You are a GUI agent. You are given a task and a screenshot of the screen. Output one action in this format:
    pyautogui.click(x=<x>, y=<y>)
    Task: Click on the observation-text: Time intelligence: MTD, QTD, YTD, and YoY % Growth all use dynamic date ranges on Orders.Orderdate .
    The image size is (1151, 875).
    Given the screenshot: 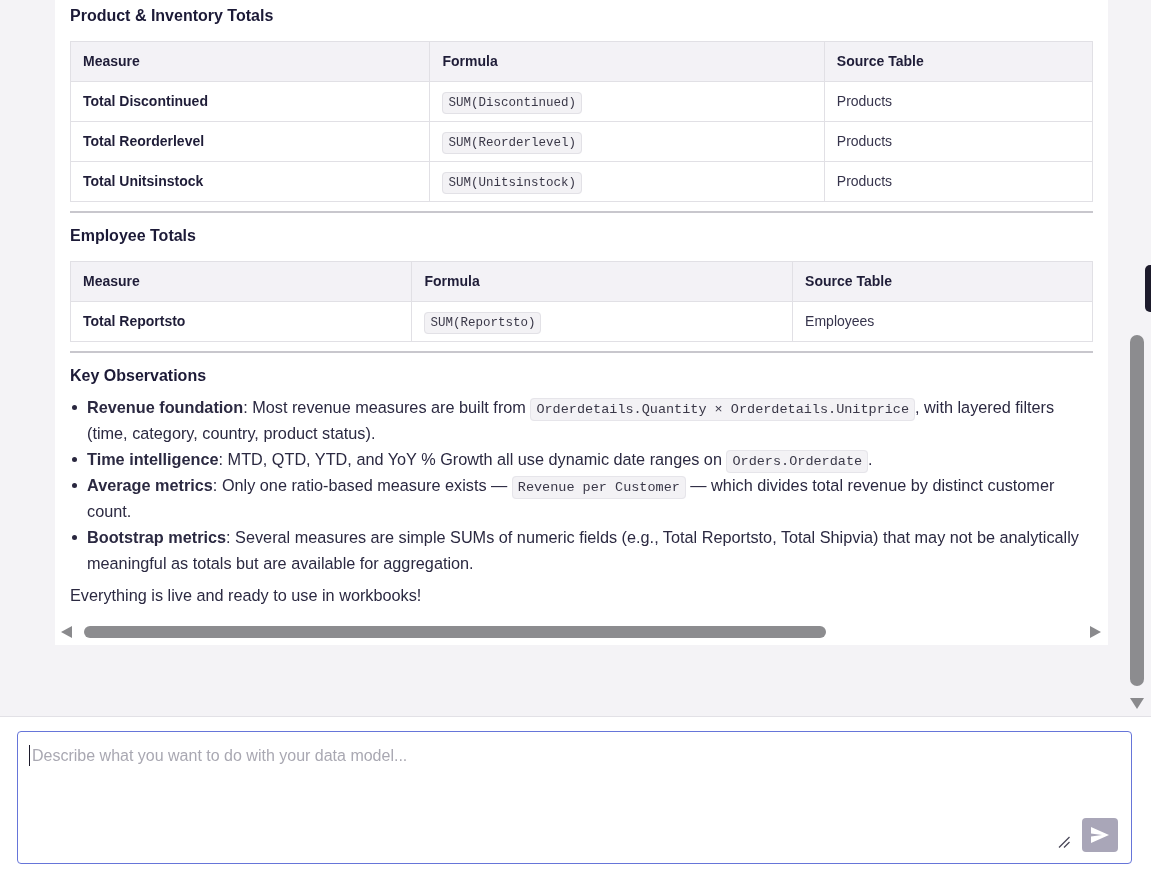 What is the action you would take?
    pyautogui.click(x=480, y=459)
    